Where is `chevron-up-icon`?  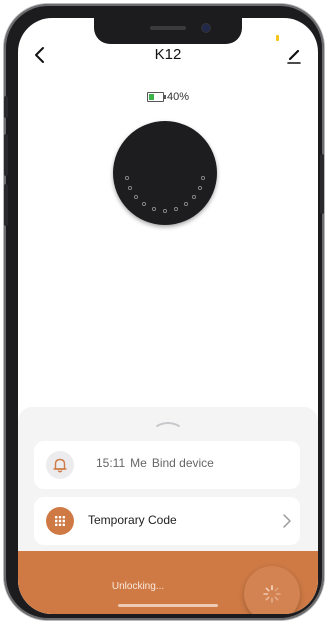
chevron-up-icon is located at coordinates (168, 421).